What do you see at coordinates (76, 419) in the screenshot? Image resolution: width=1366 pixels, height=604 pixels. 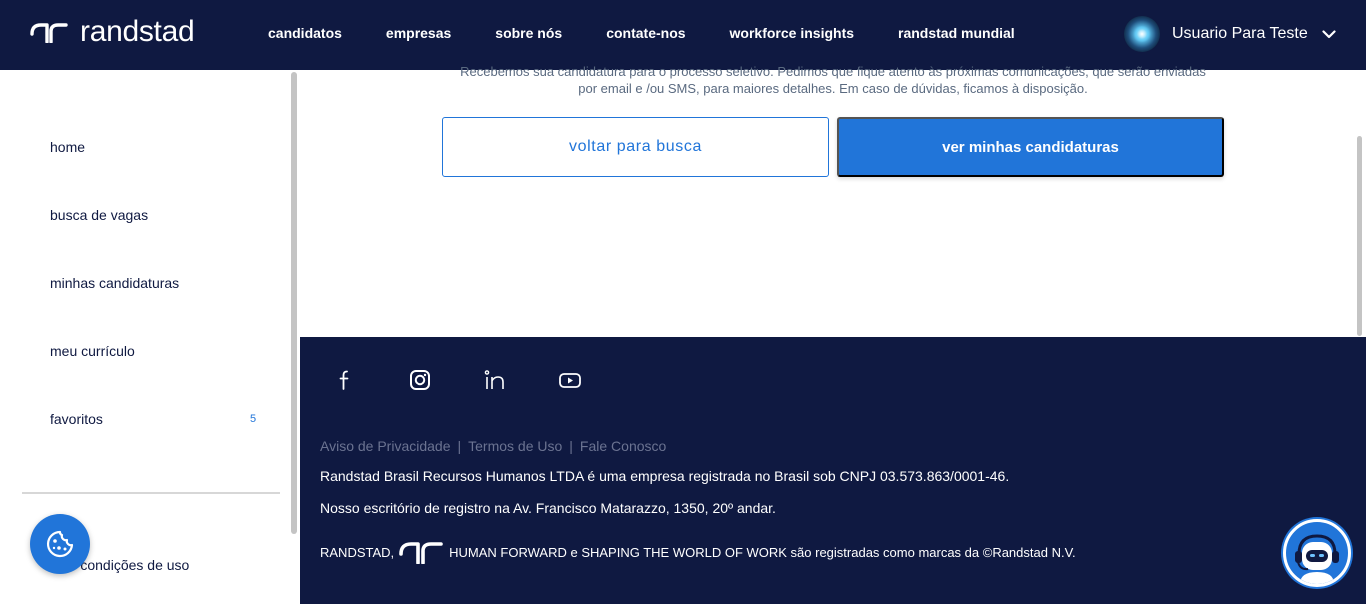 I see `sidebar-item-favoritos: favoritos` at bounding box center [76, 419].